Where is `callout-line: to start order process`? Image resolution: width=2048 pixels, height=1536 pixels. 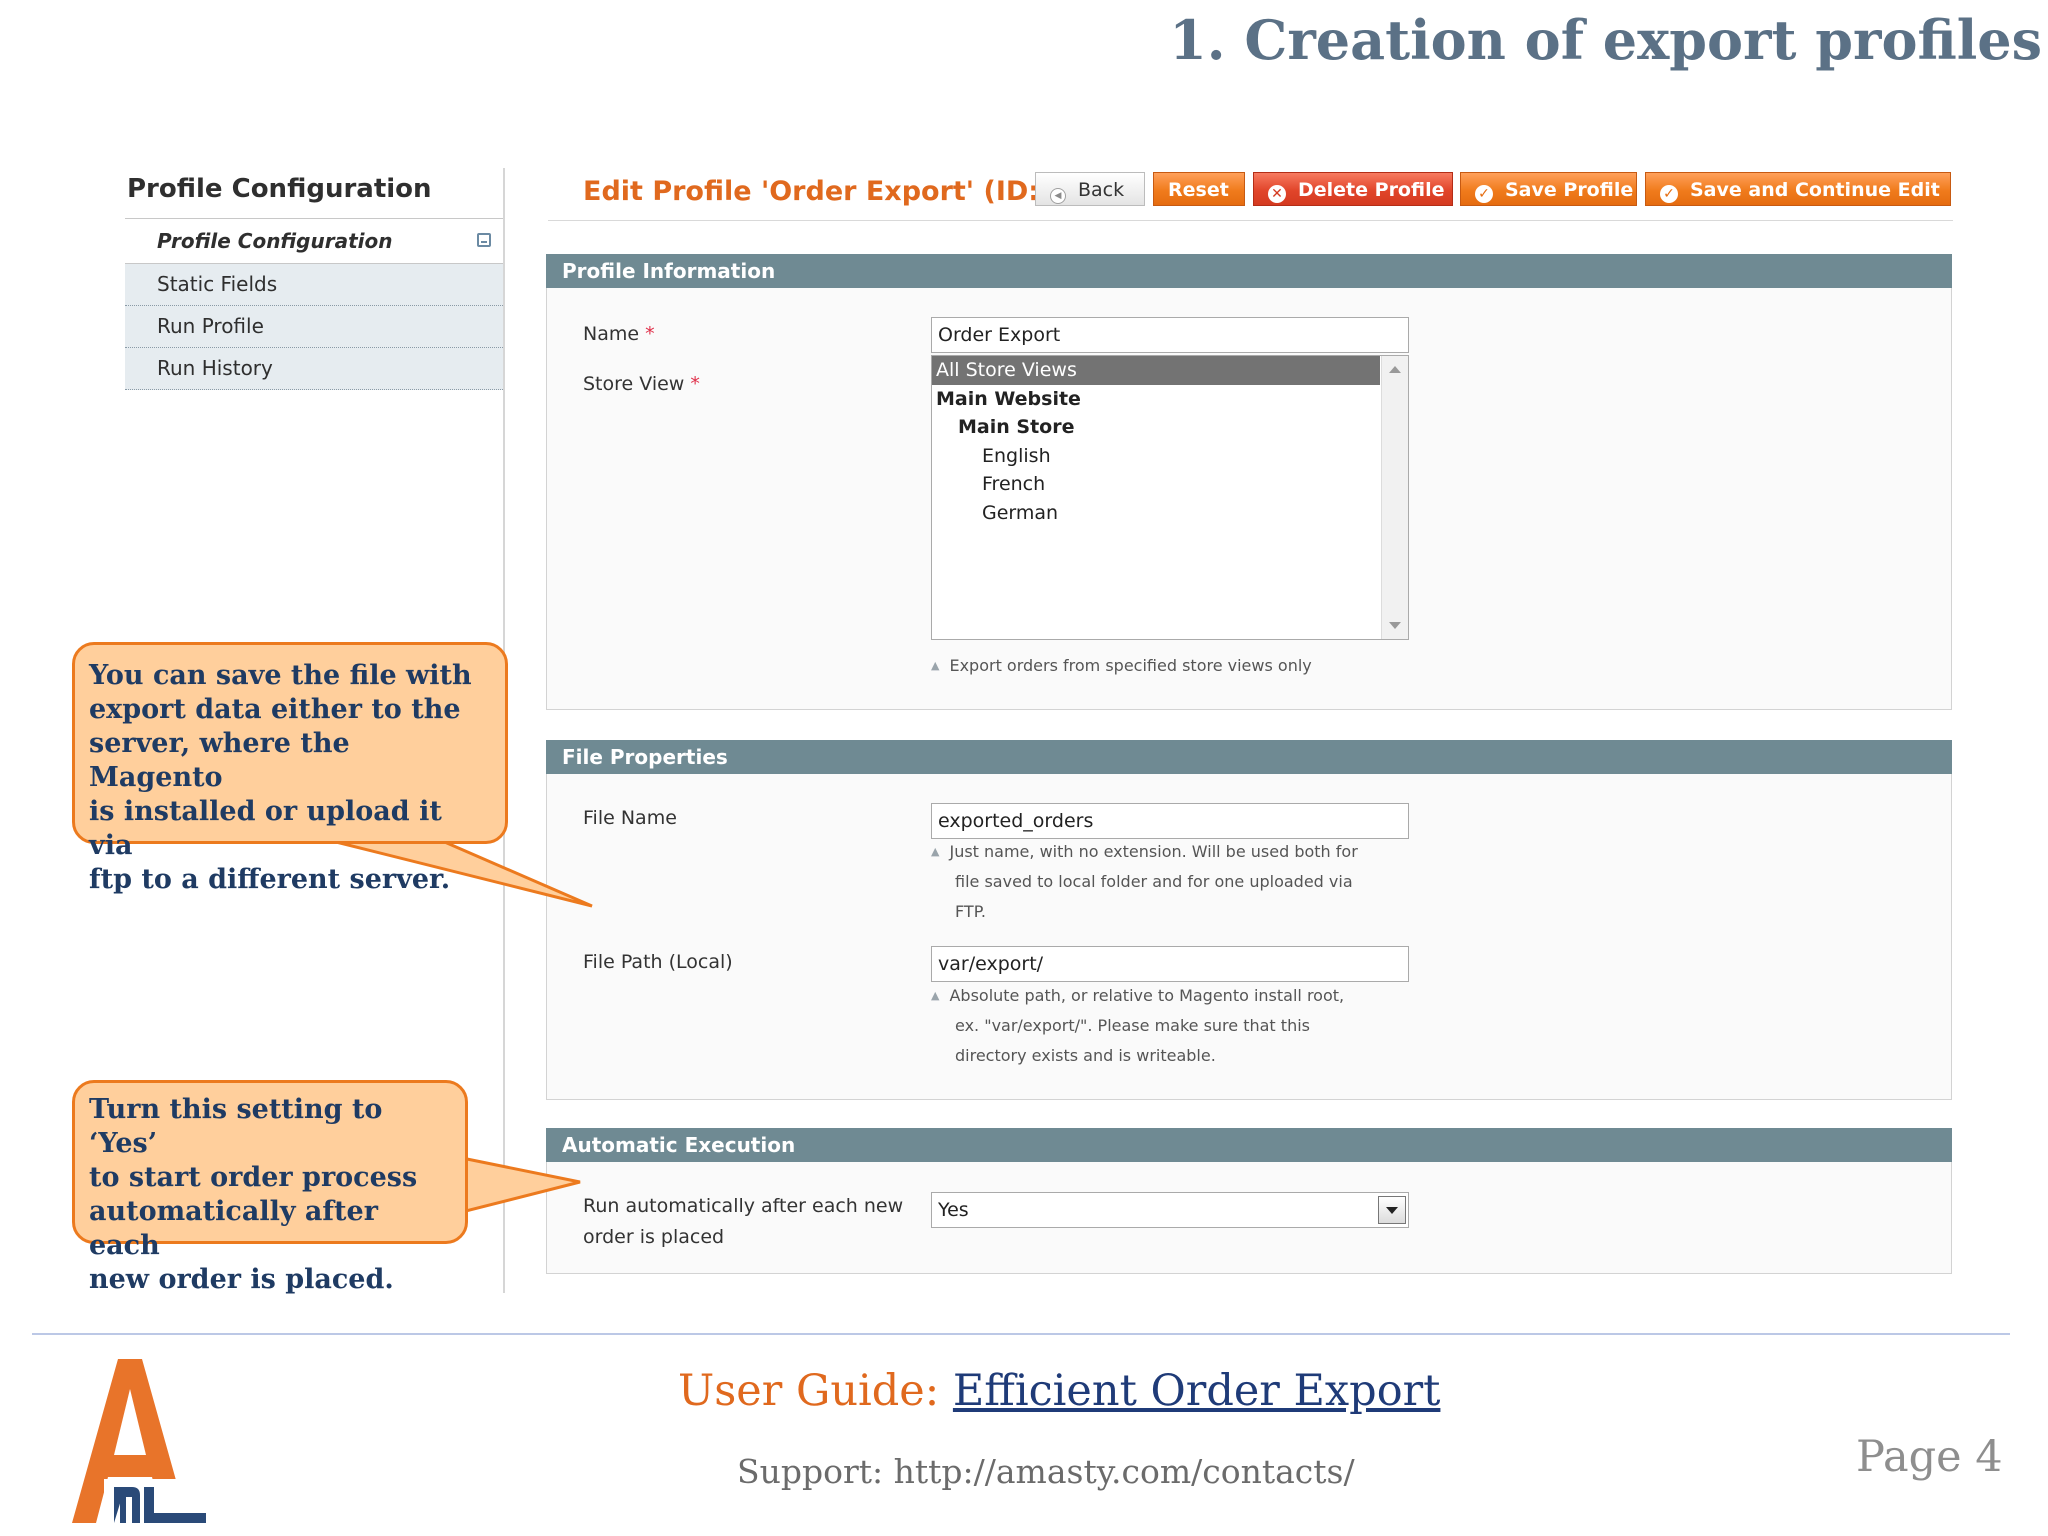 callout-line: to start order process is located at coordinates (253, 1177).